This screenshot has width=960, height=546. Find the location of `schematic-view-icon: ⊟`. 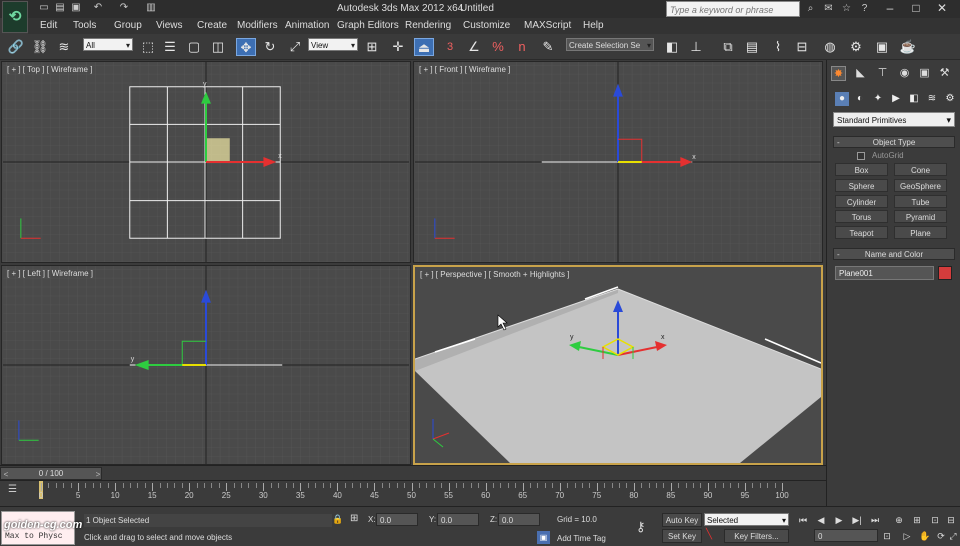

schematic-view-icon: ⊟ is located at coordinates (802, 47).